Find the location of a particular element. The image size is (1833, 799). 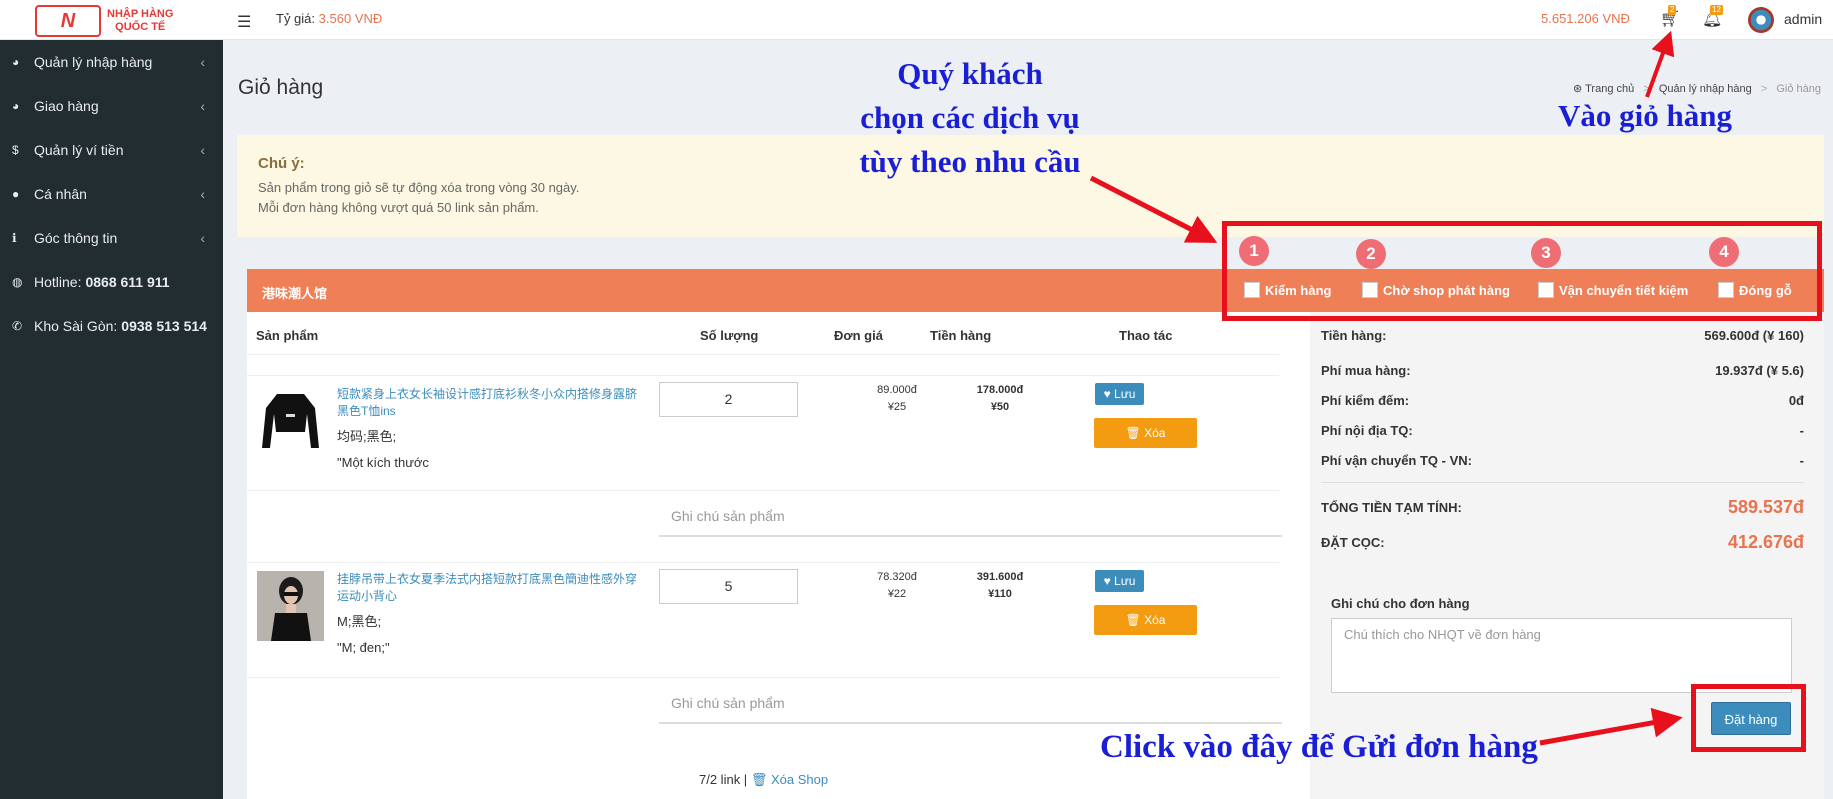

logo-text-line1: NHẬP HÀNG is located at coordinates (140, 14).